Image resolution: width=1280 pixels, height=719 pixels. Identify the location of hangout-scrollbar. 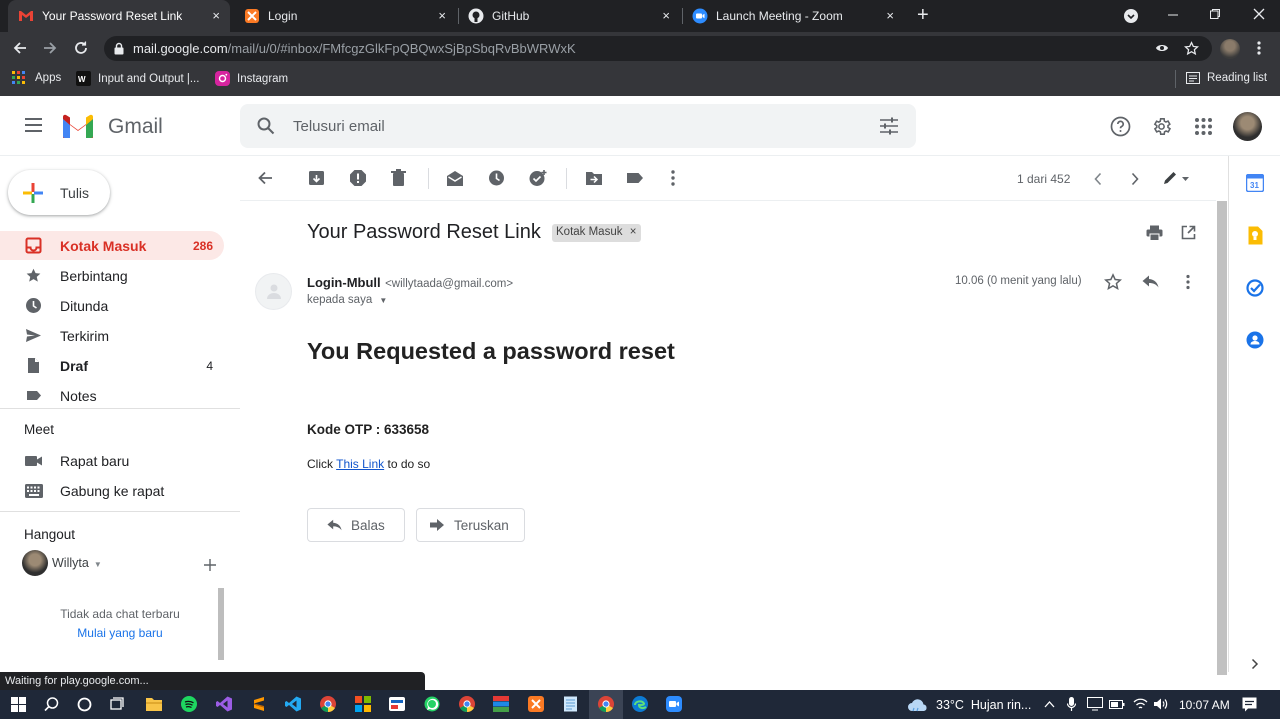
(221, 624).